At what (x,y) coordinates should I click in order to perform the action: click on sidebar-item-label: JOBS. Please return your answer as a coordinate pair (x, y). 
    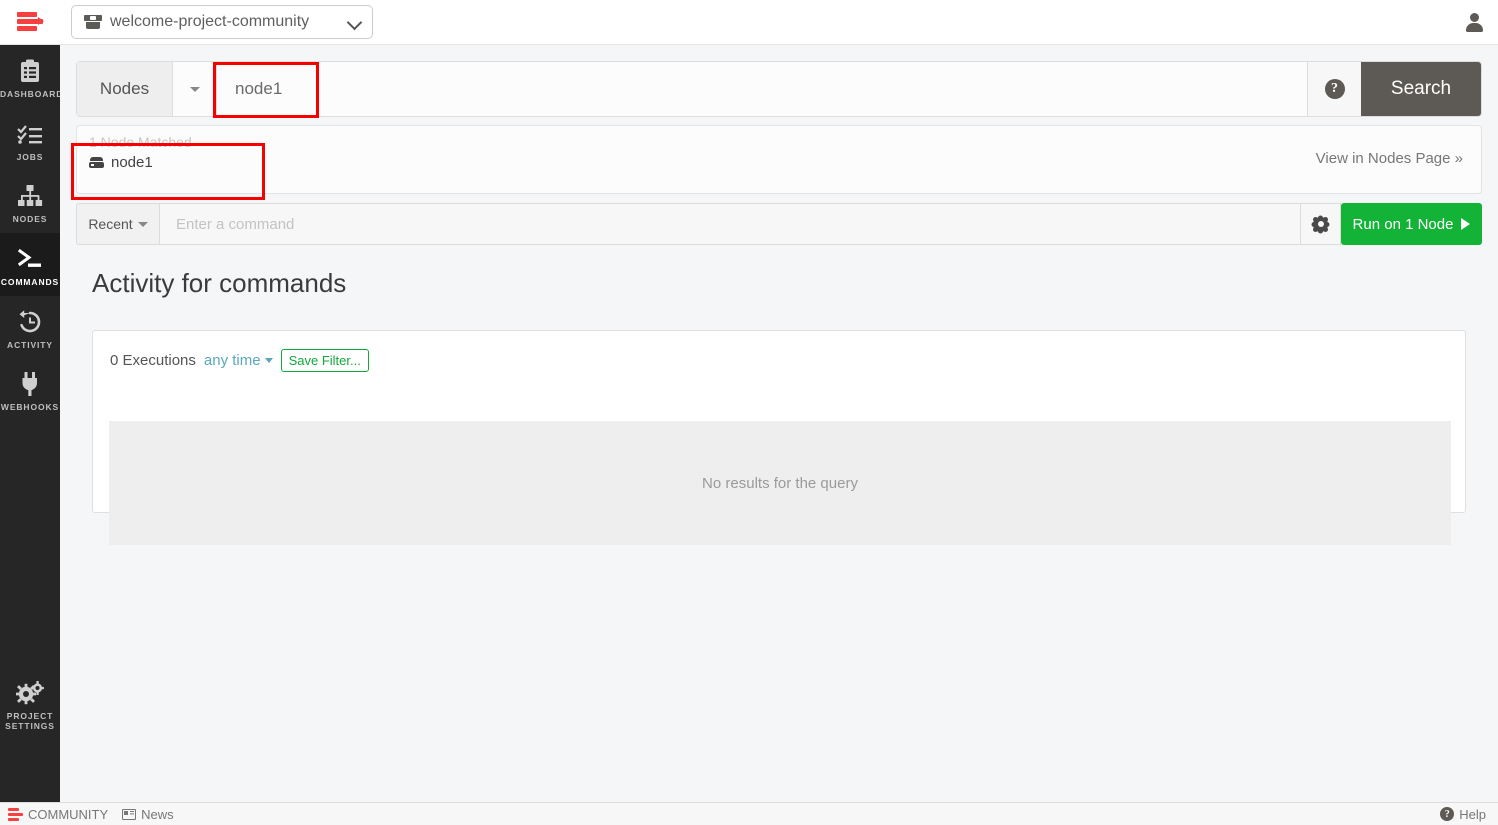
    Looking at the image, I should click on (30, 156).